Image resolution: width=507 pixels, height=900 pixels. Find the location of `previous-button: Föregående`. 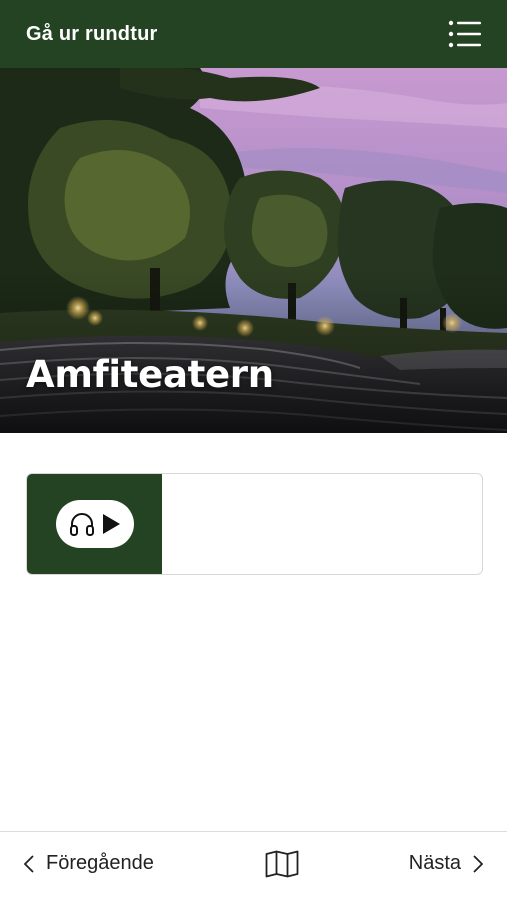

previous-button: Föregående is located at coordinates (89, 863).